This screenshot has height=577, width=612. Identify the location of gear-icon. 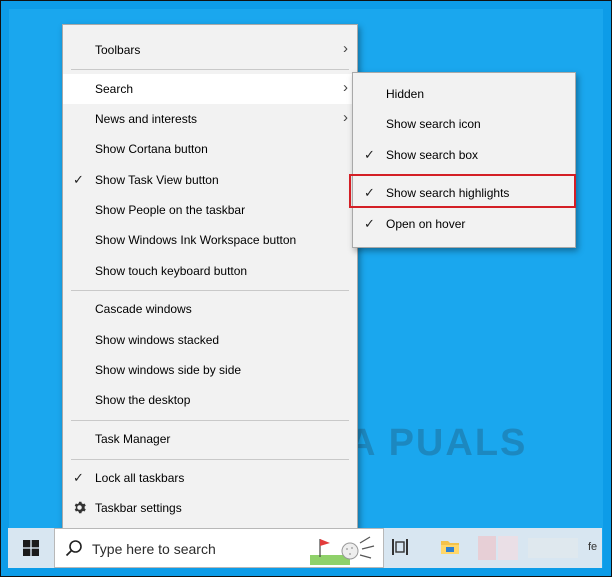
(79, 509).